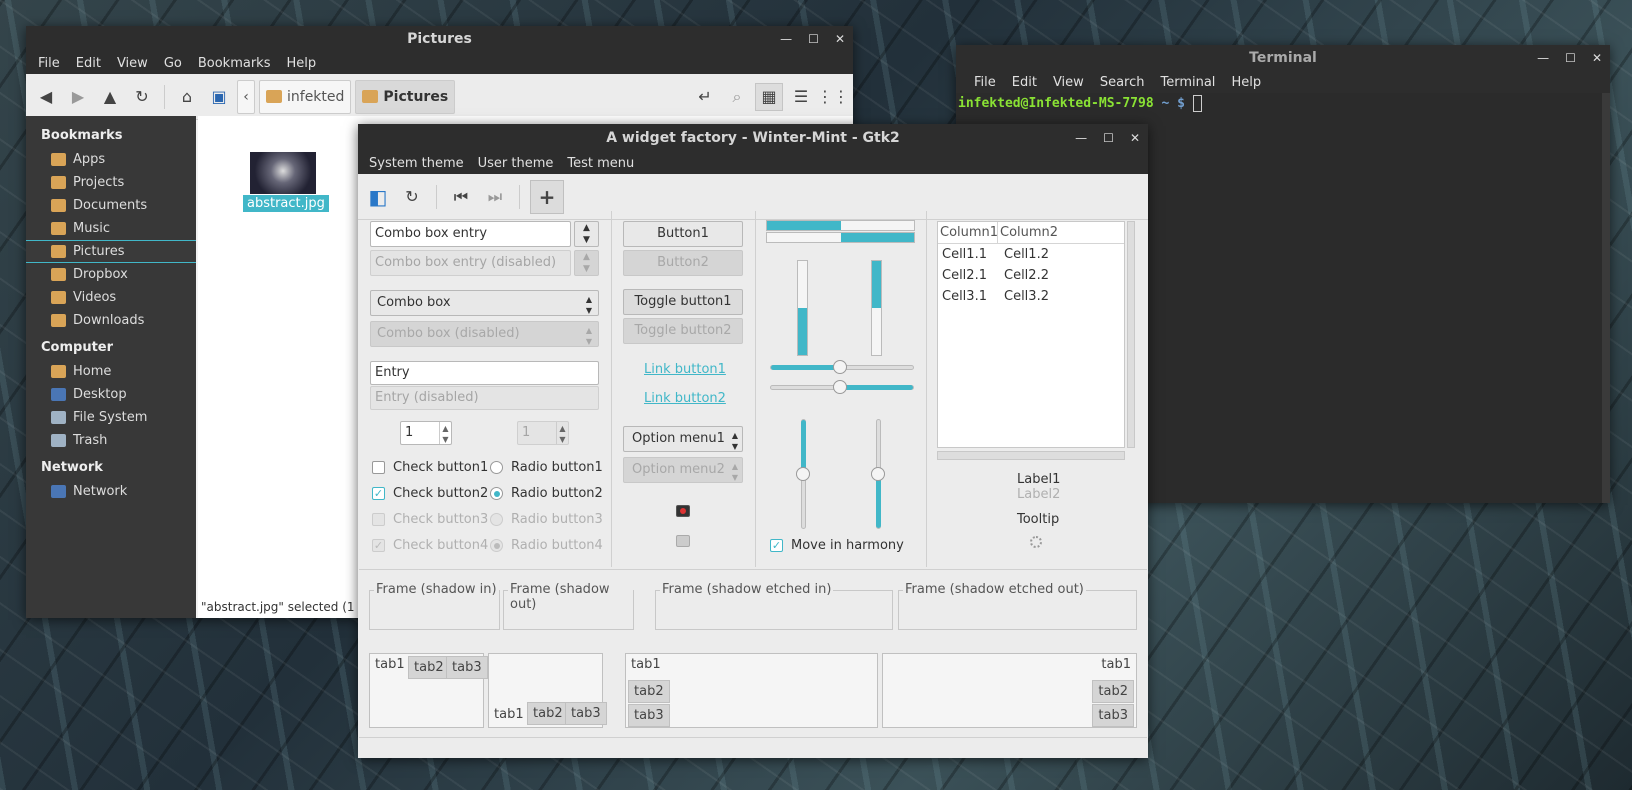 The width and height of the screenshot is (1632, 790). I want to click on table-row: Cell3.1 Cell3.2, so click(1031, 296).